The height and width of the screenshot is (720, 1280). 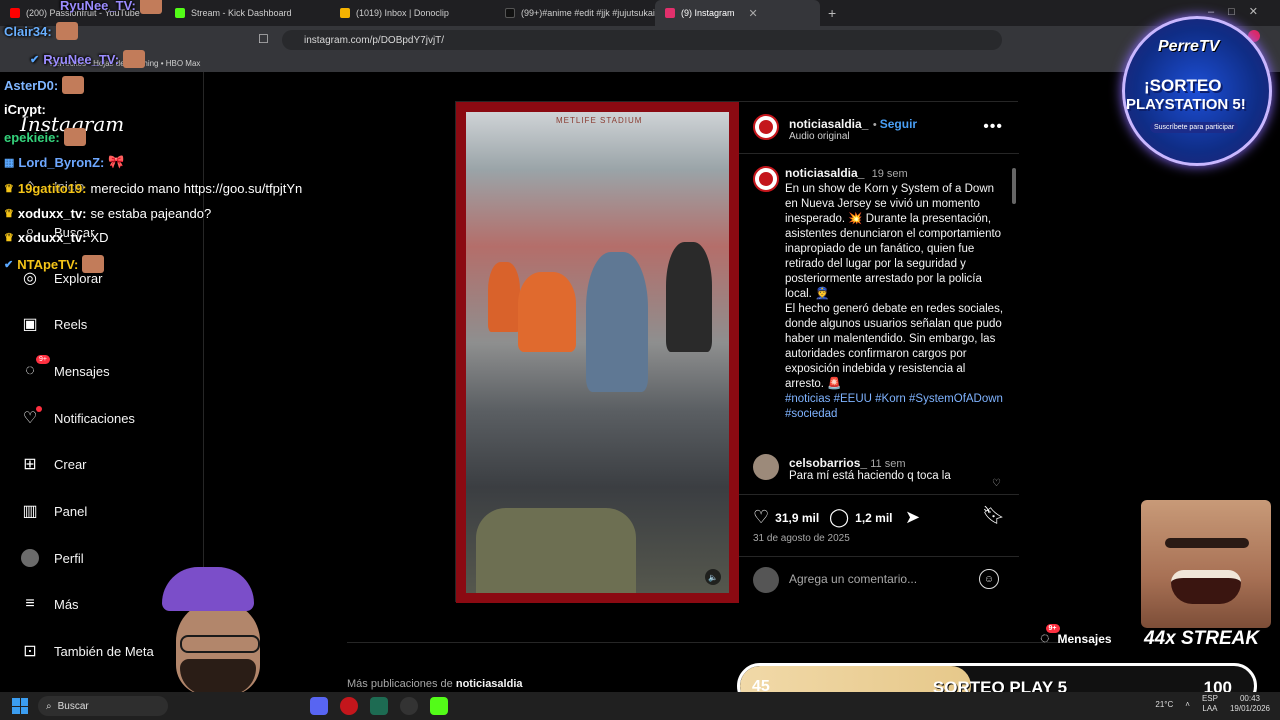 I want to click on stadium-sign: METLIFE STADIUM, so click(x=599, y=120).